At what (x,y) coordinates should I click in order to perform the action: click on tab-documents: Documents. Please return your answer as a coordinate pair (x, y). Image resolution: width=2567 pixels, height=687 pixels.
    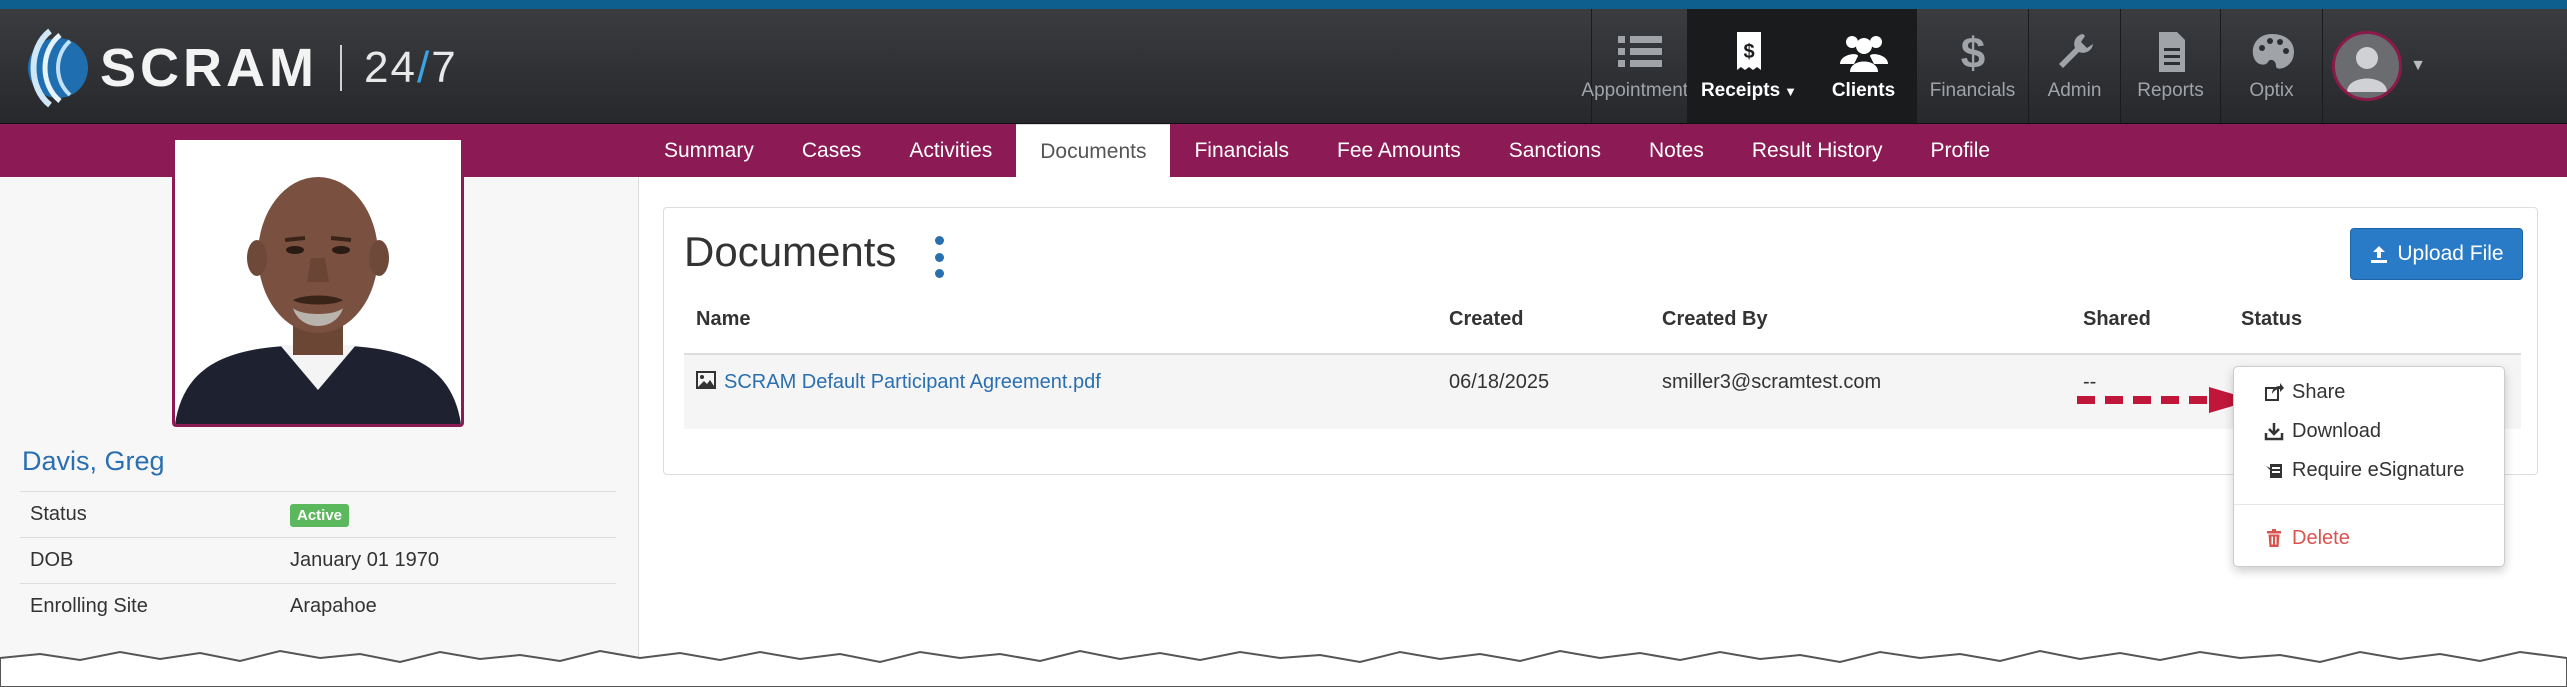
    Looking at the image, I should click on (1093, 151).